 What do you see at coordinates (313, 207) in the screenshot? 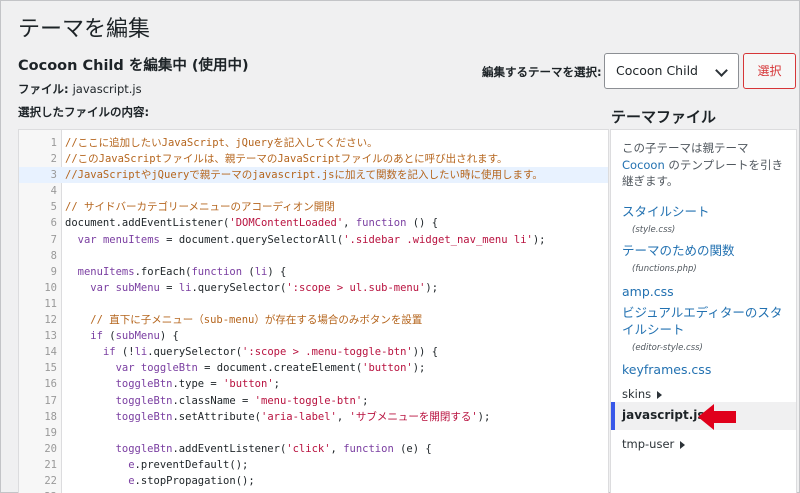
I see `code-line: 5 // サイドバーカテゴリーメニューのアコーディオン開閉` at bounding box center [313, 207].